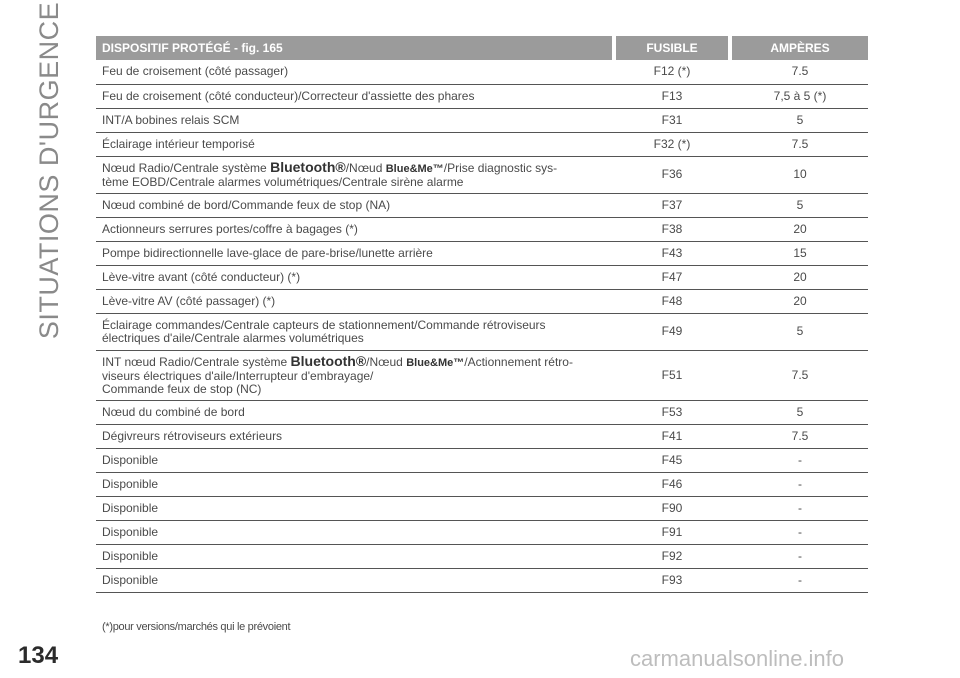  What do you see at coordinates (186, 167) in the screenshot?
I see `device-text: Nœud Radio/Centrale système` at bounding box center [186, 167].